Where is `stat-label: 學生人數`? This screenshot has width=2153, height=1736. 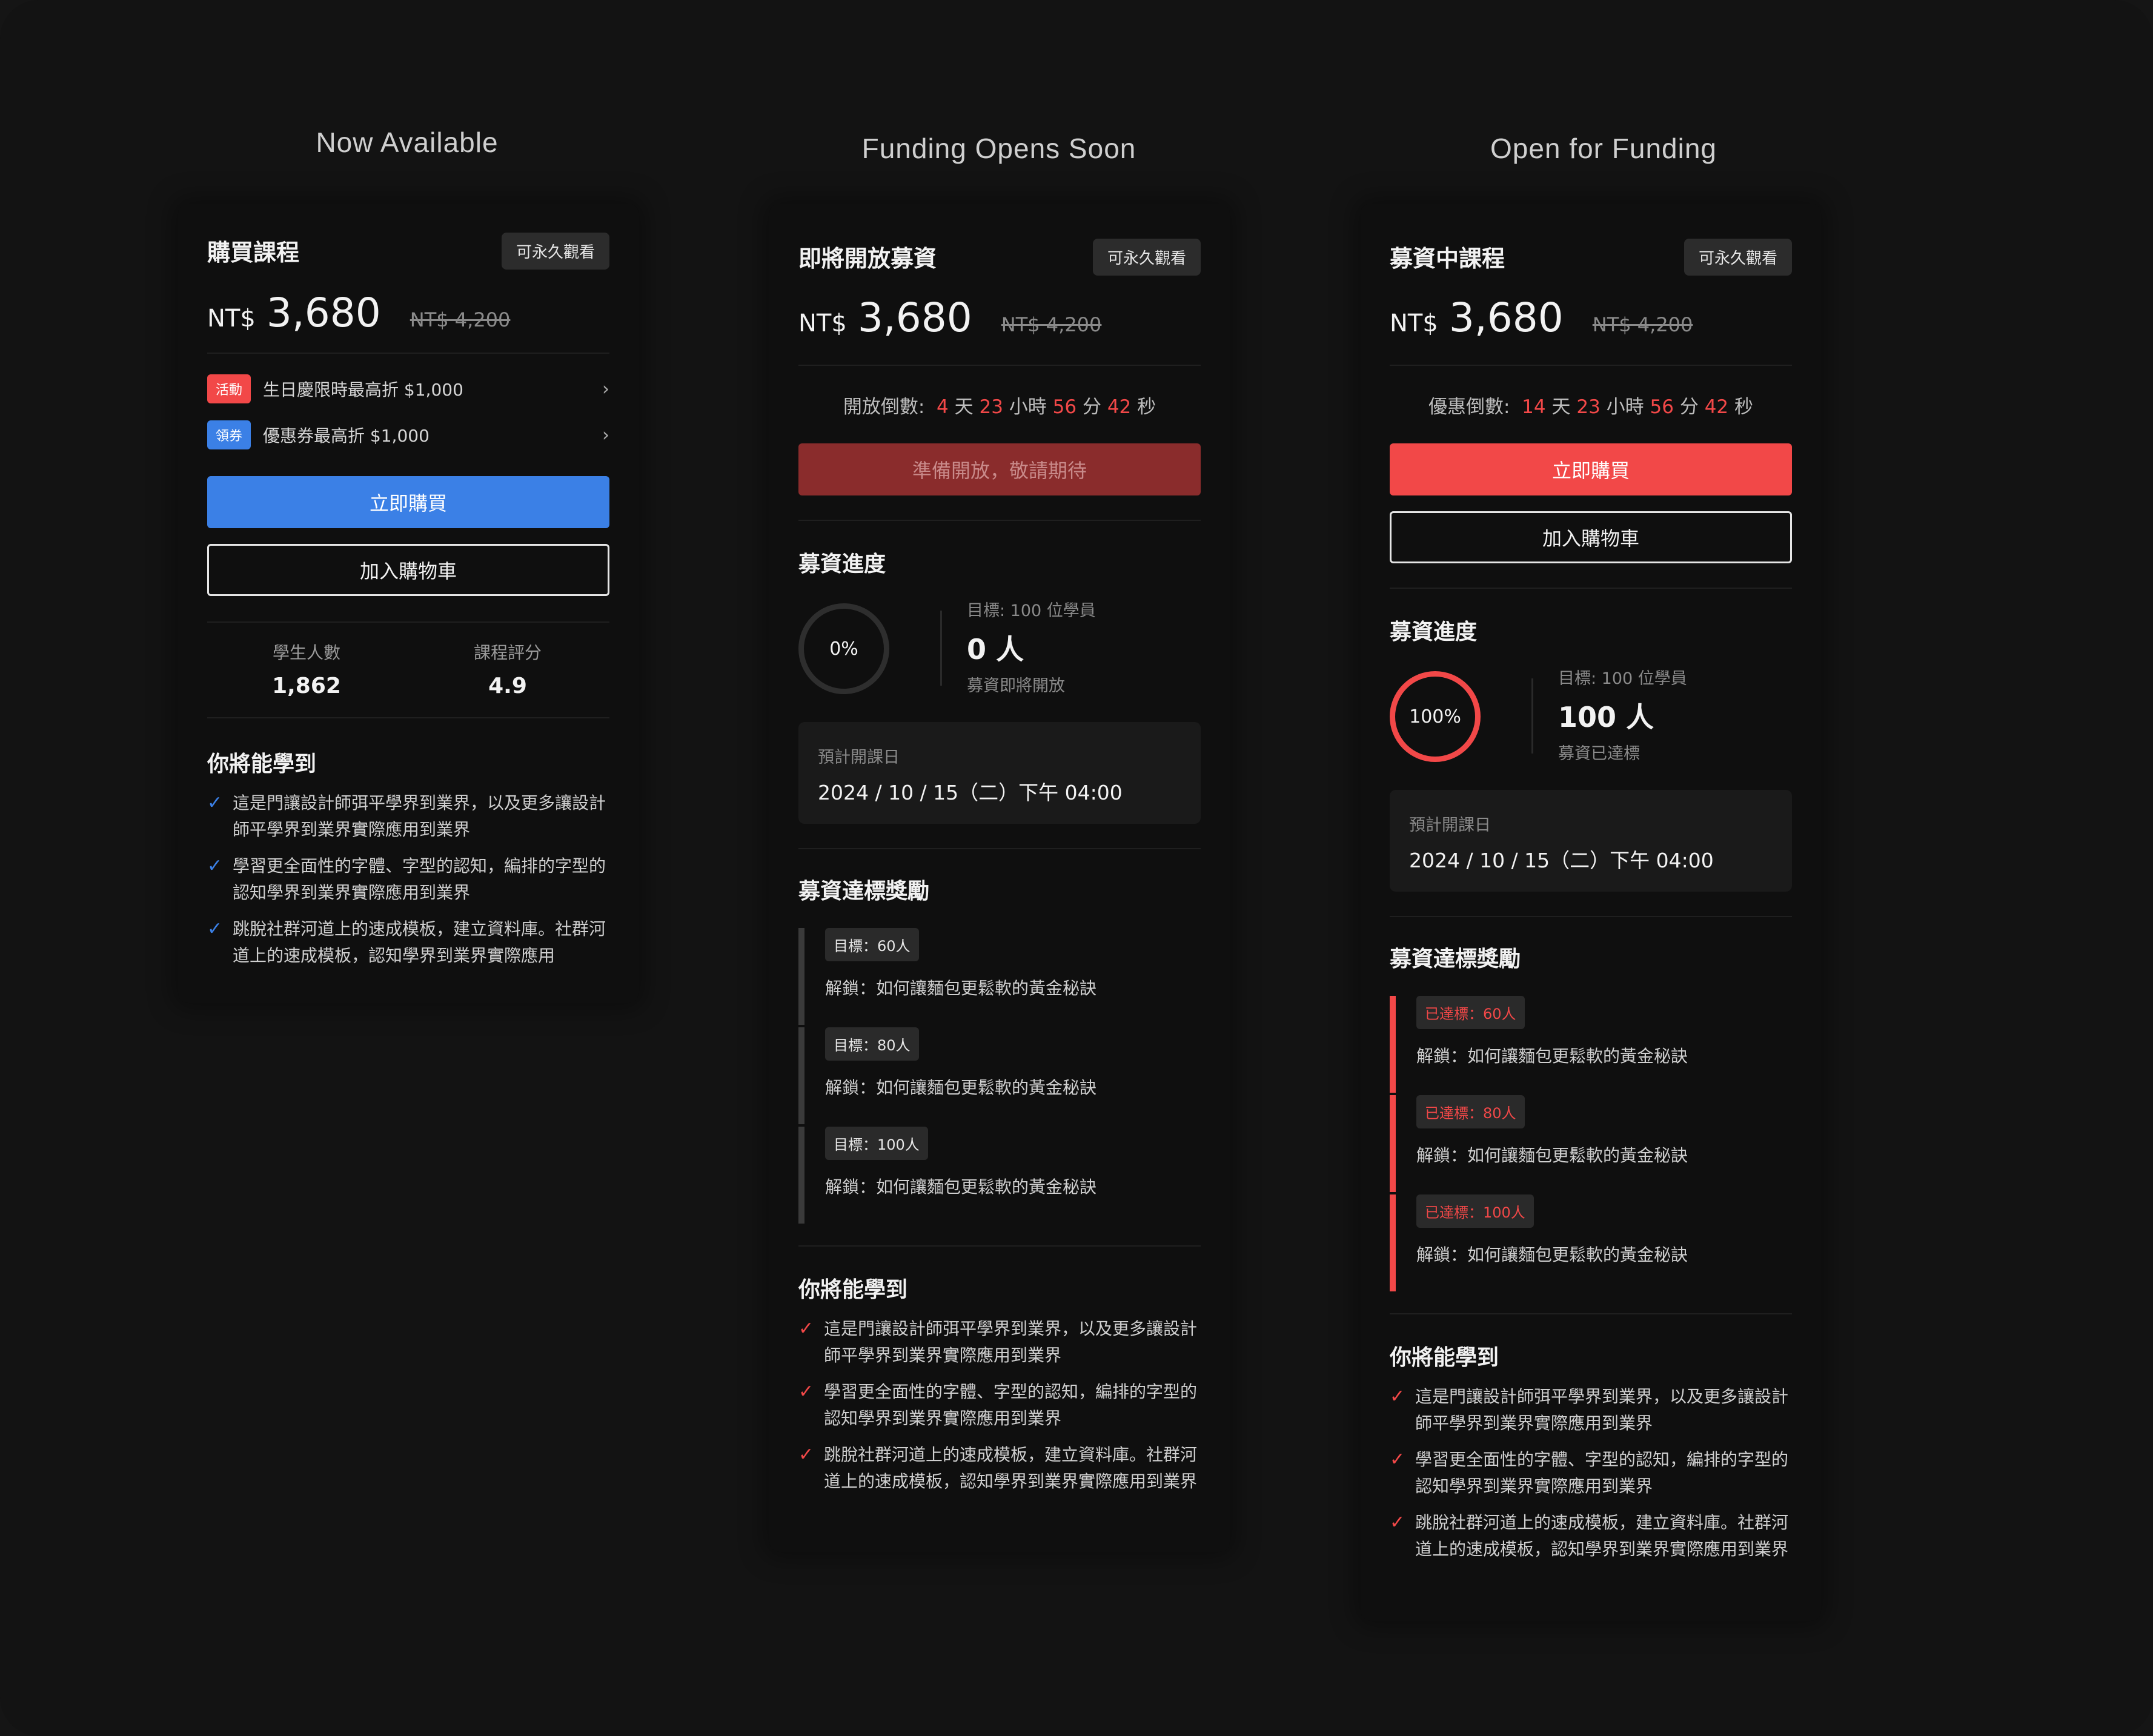 stat-label: 學生人數 is located at coordinates (306, 653).